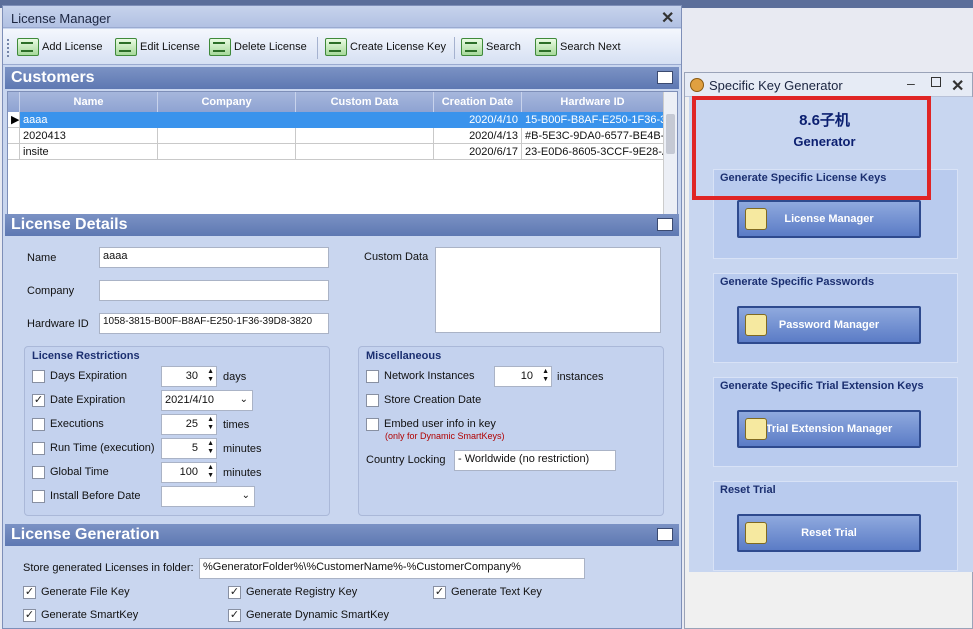 This screenshot has height=629, width=973. Describe the element at coordinates (697, 85) in the screenshot. I see `app-icon` at that location.